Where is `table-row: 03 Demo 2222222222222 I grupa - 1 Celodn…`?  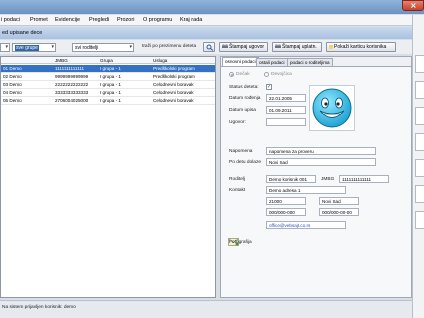 table-row: 03 Demo 2222222222222 I grupa - 1 Celodn… is located at coordinates (108, 85).